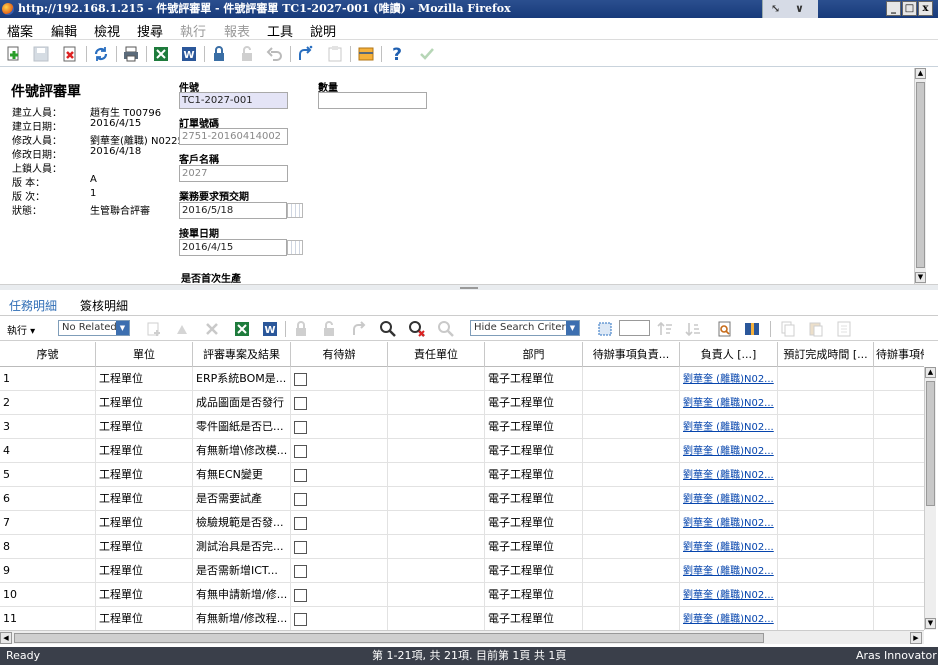 This screenshot has height=665, width=938. Describe the element at coordinates (48, 595) in the screenshot. I see `cell-seq: 10` at that location.